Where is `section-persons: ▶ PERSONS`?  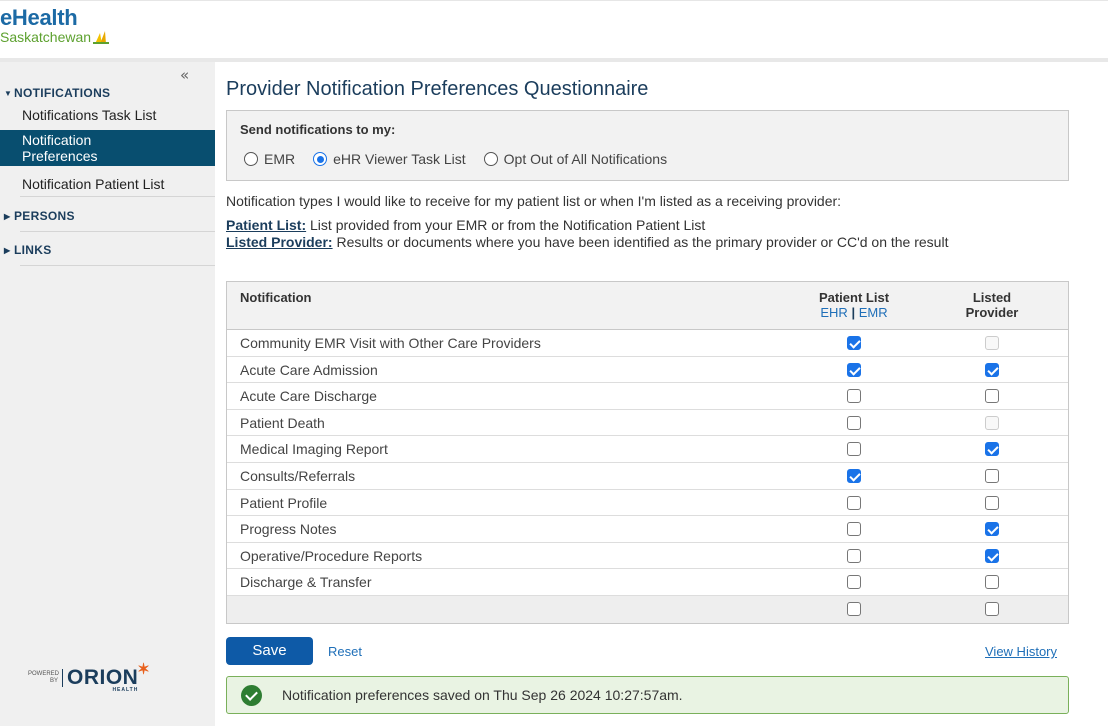 section-persons: ▶ PERSONS is located at coordinates (107, 216).